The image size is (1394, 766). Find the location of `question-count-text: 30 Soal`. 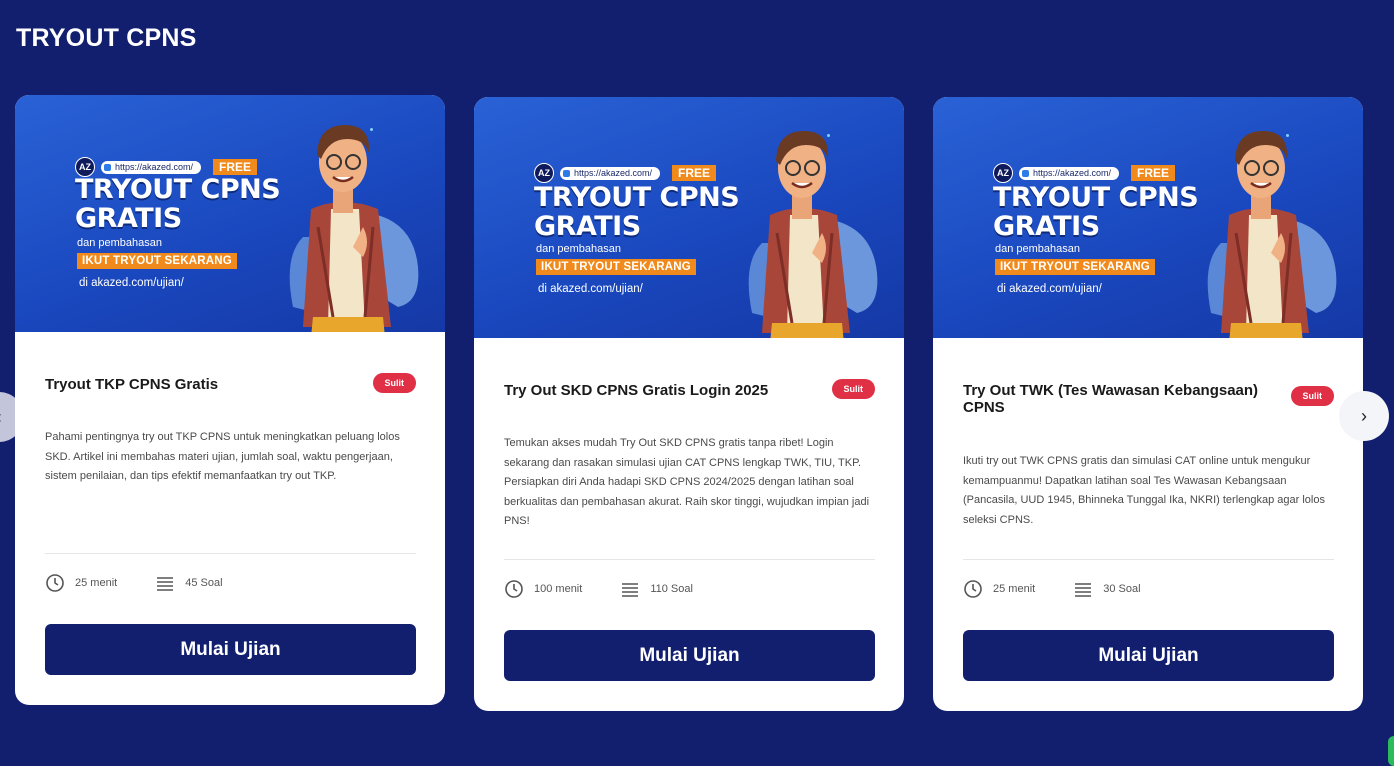

question-count-text: 30 Soal is located at coordinates (1122, 589).